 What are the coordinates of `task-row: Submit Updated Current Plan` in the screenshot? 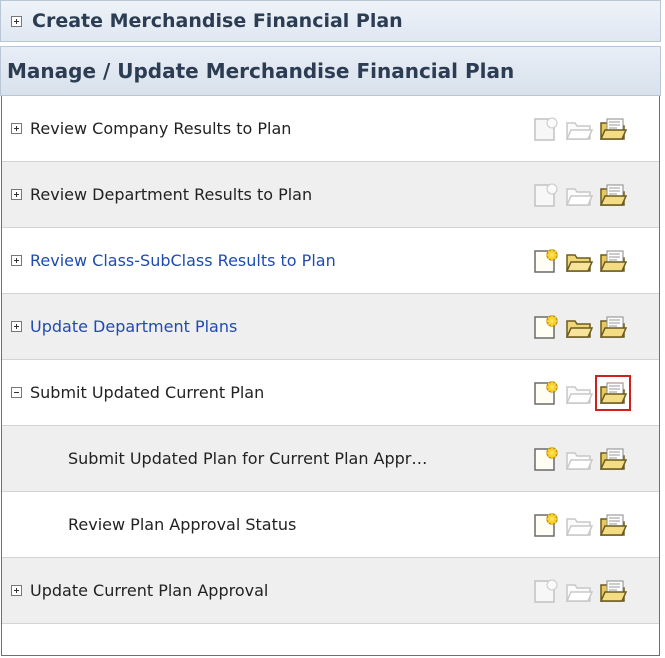 It's located at (330, 393).